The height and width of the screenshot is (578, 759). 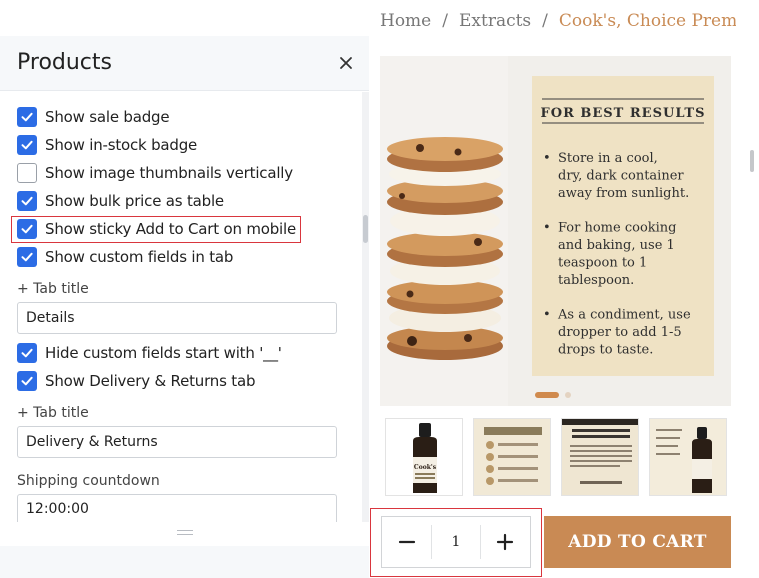 I want to click on thumbnail-bottle: Cook's, so click(x=424, y=457).